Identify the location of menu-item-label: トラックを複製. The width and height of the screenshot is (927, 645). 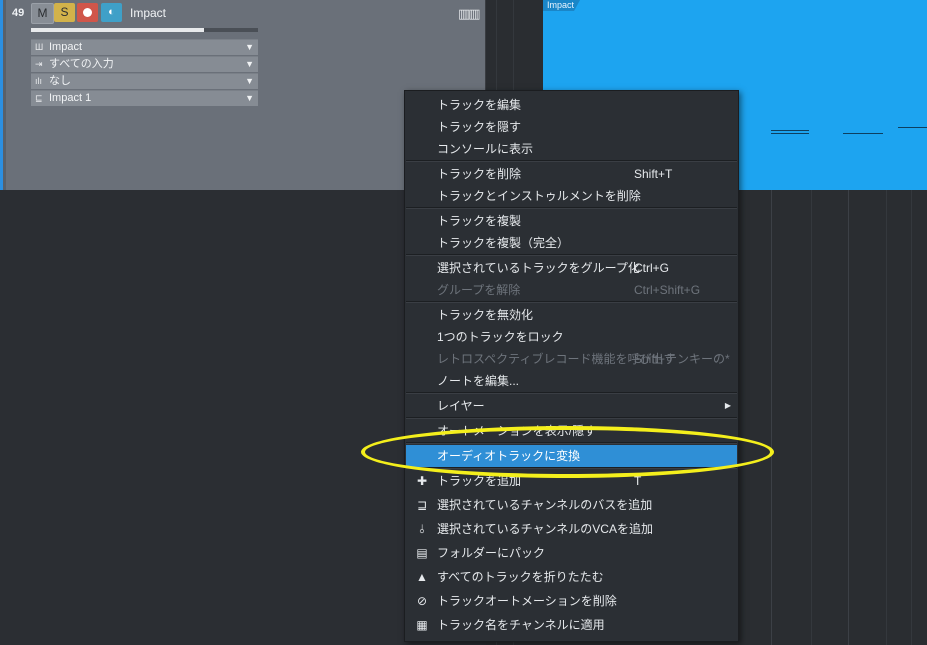
(479, 221).